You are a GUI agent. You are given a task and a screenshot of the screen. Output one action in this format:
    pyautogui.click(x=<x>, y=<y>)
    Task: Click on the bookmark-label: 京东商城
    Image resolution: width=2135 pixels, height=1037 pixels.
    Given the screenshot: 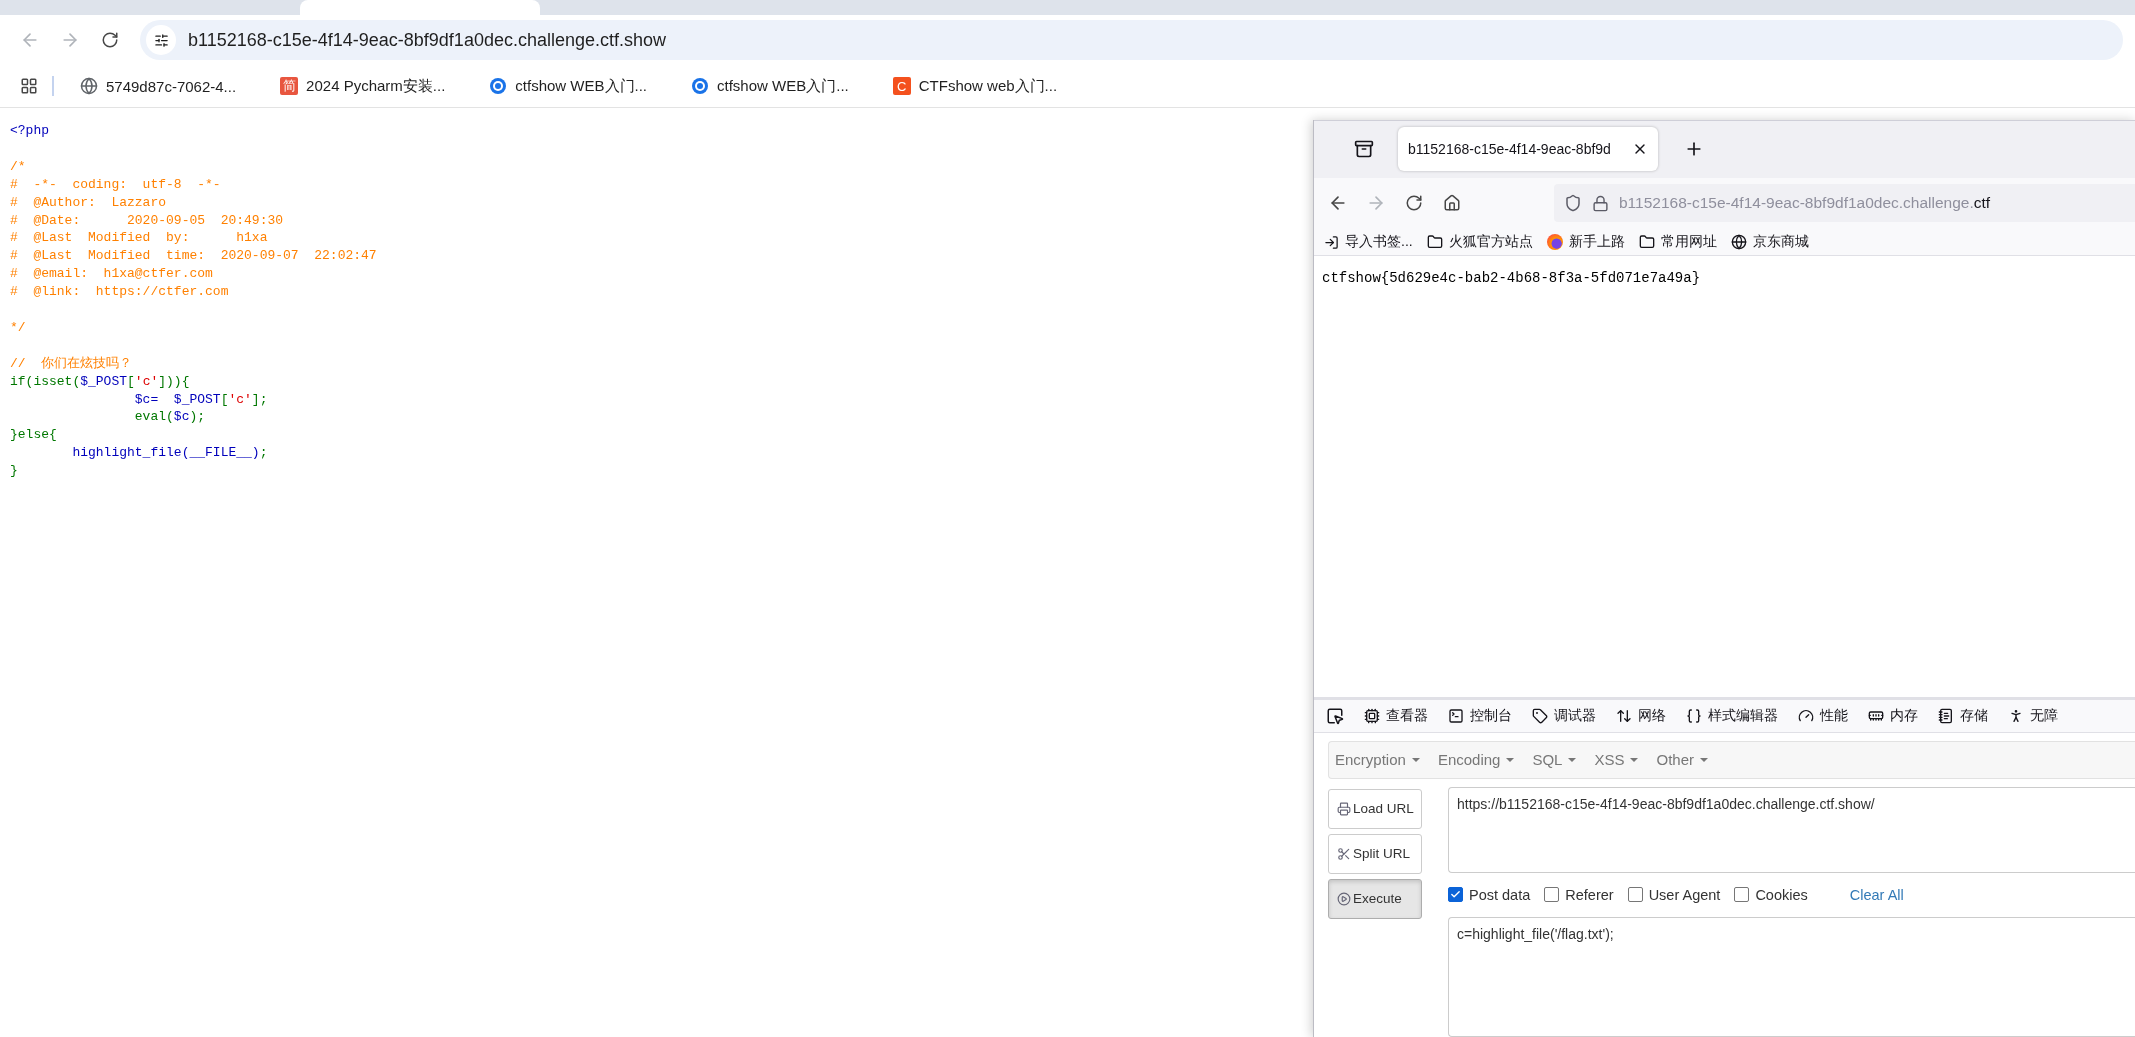 What is the action you would take?
    pyautogui.click(x=1780, y=242)
    